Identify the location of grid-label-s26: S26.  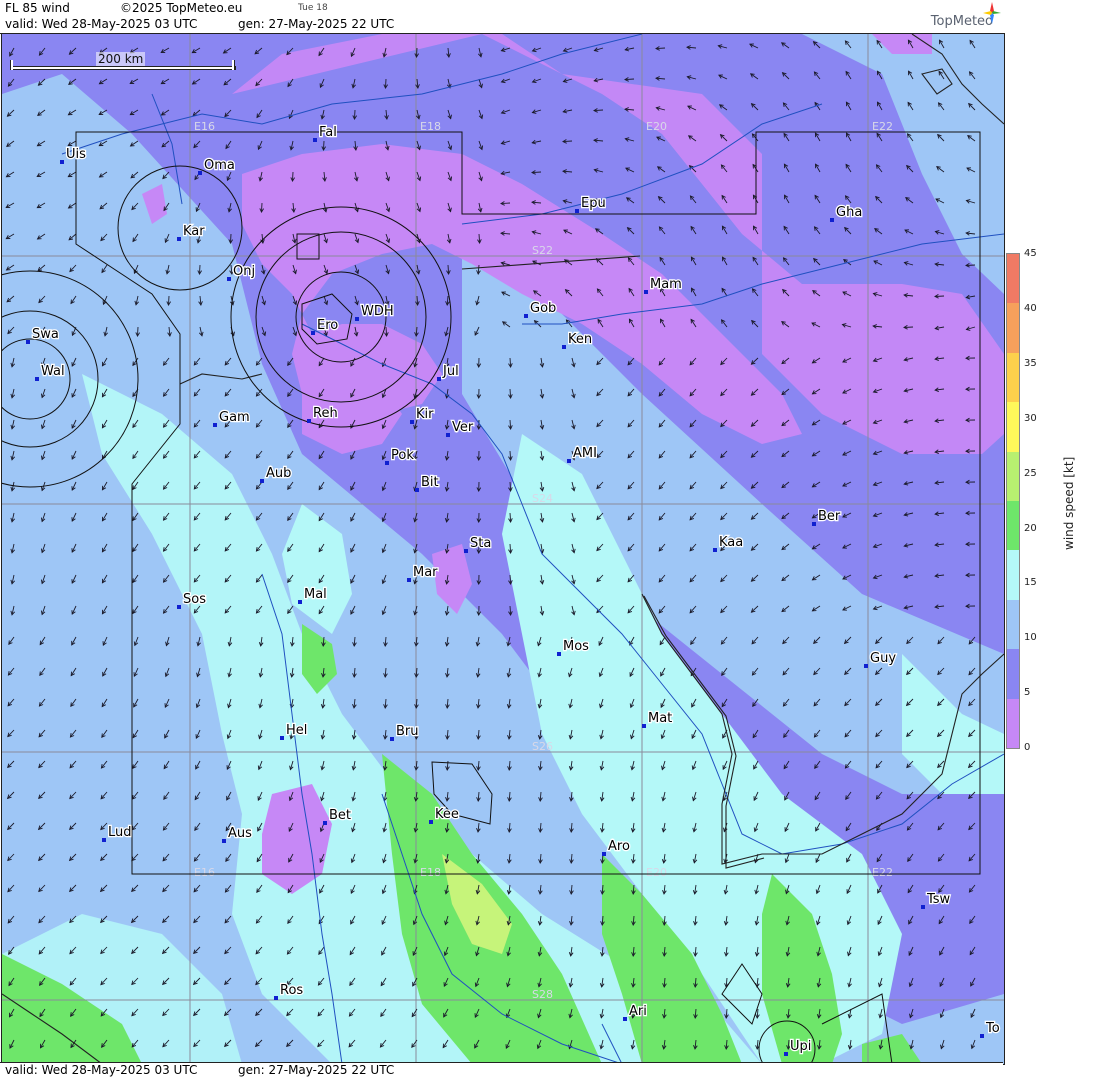
(542, 746).